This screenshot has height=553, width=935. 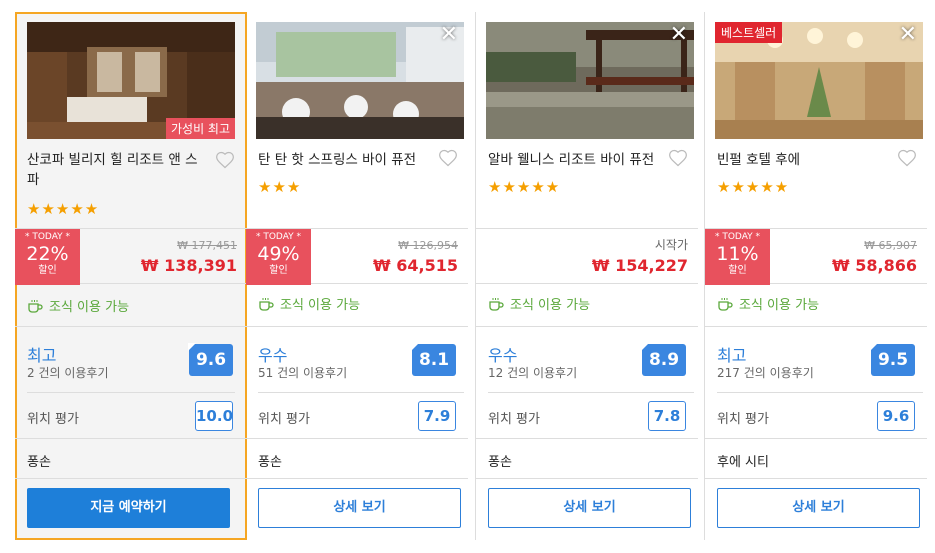 What do you see at coordinates (188, 265) in the screenshot?
I see `sale-price: ₩ 138,391` at bounding box center [188, 265].